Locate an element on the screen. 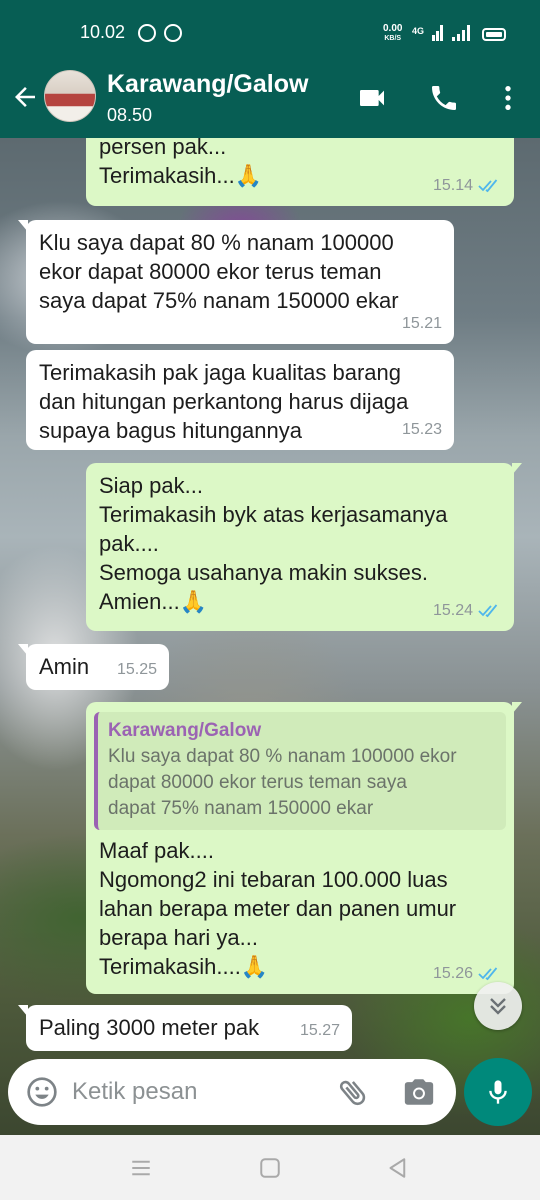 The width and height of the screenshot is (540, 1200). network-speed: 0.00 KB/S is located at coordinates (392, 34).